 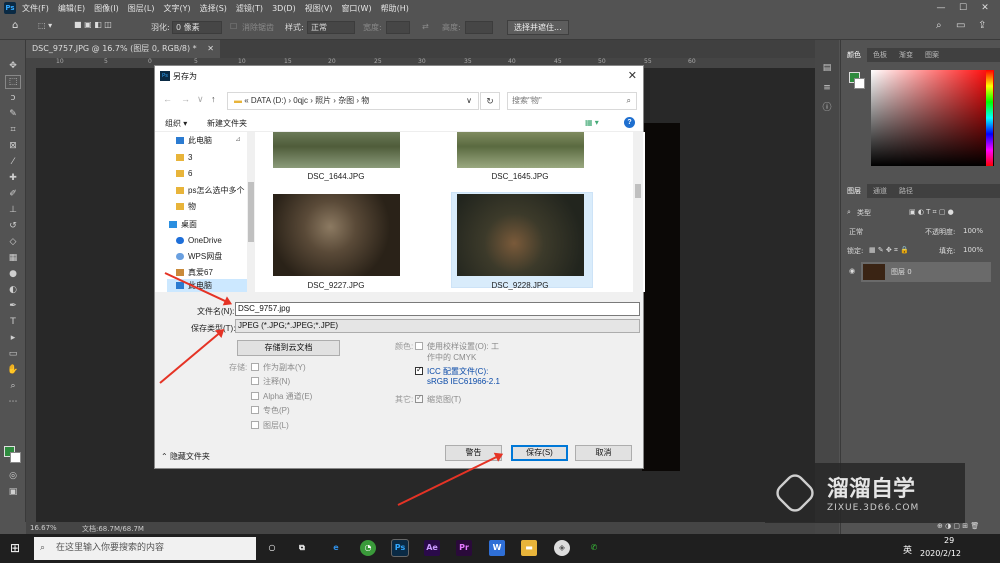 I want to click on back-icon: ←, so click(x=167, y=99).